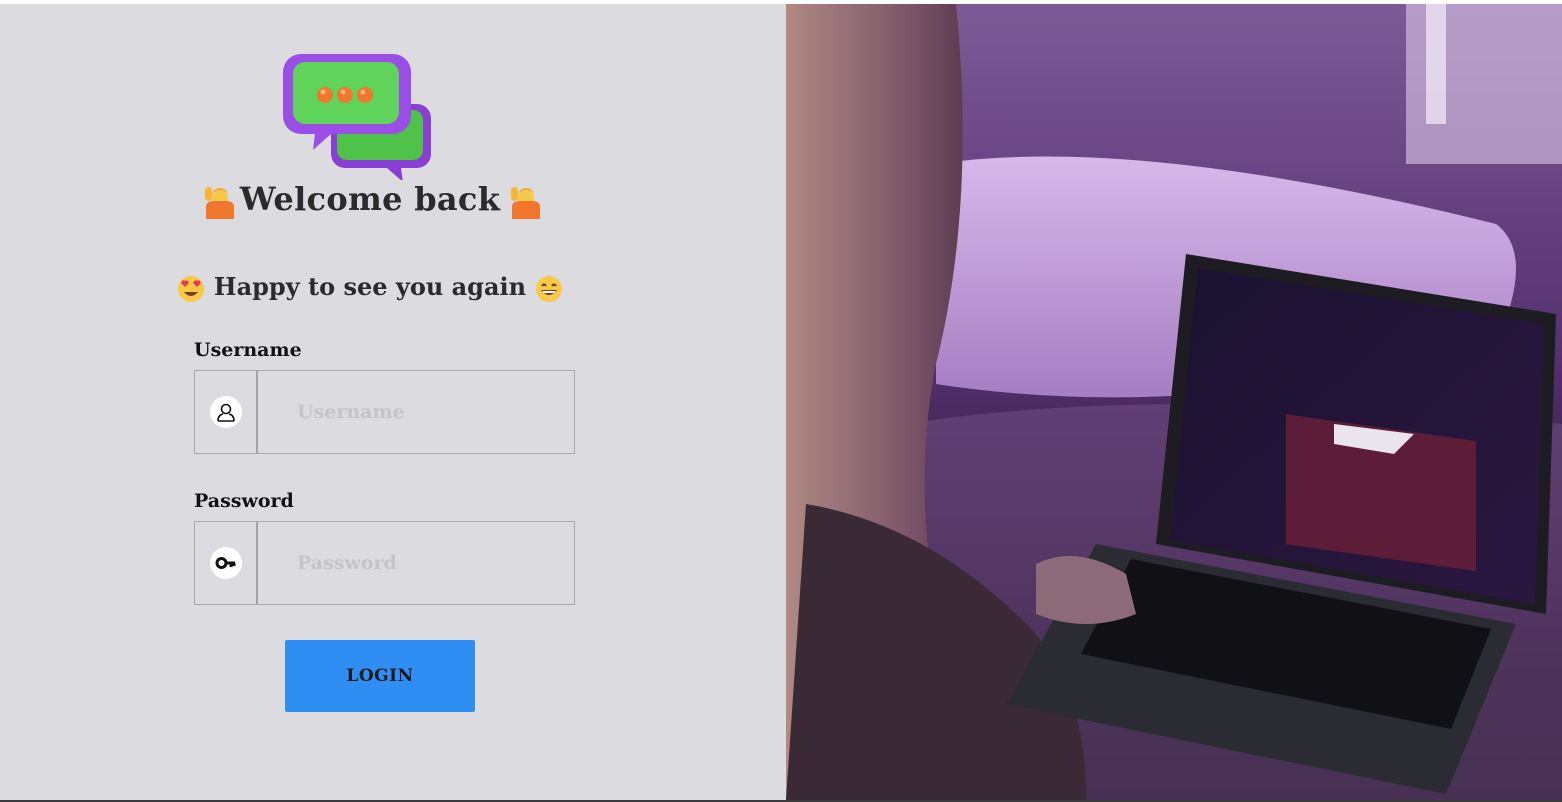 The image size is (1562, 802). Describe the element at coordinates (190, 288) in the screenshot. I see `heart-eyes-face-icon` at that location.